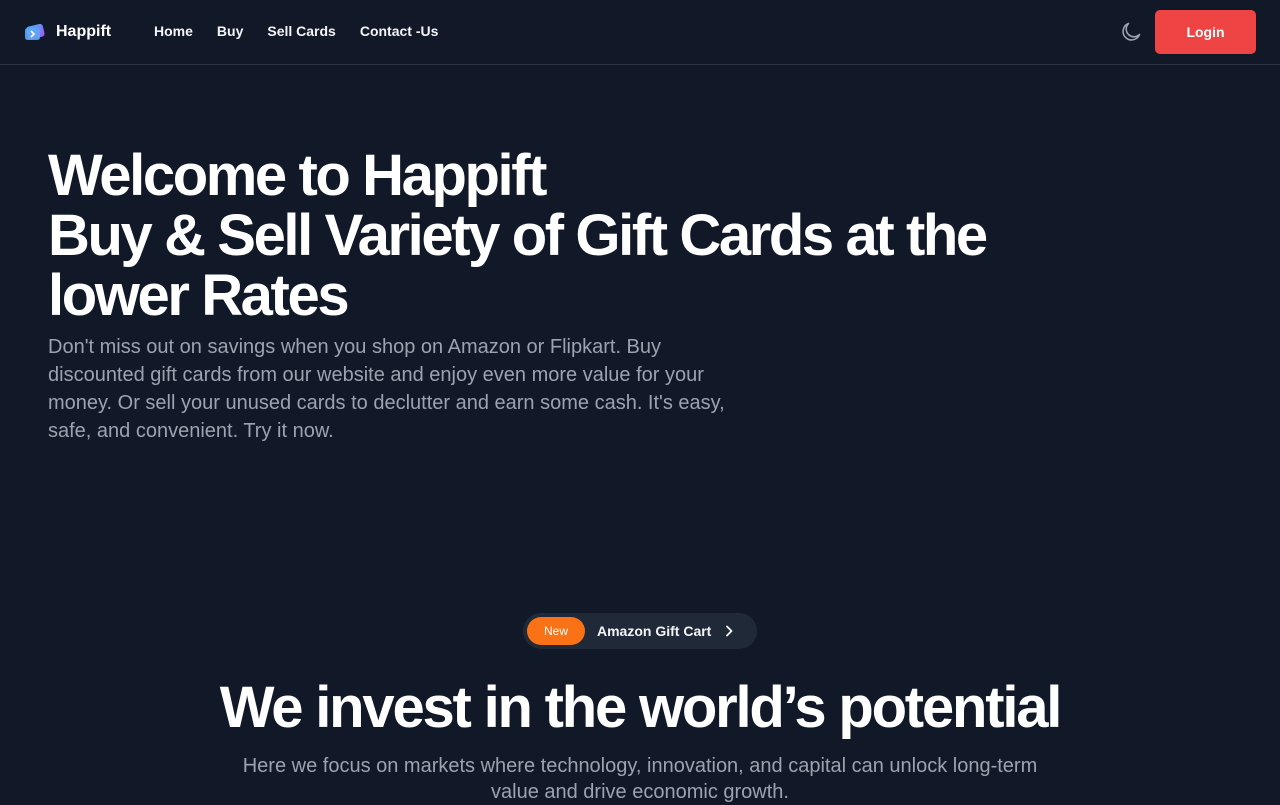  What do you see at coordinates (230, 31) in the screenshot?
I see `nav-buy-link: Buy` at bounding box center [230, 31].